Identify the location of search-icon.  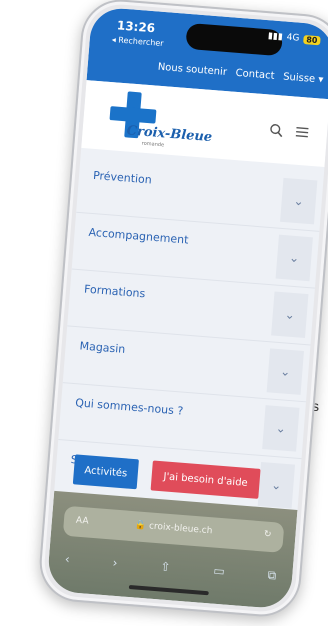
(276, 130).